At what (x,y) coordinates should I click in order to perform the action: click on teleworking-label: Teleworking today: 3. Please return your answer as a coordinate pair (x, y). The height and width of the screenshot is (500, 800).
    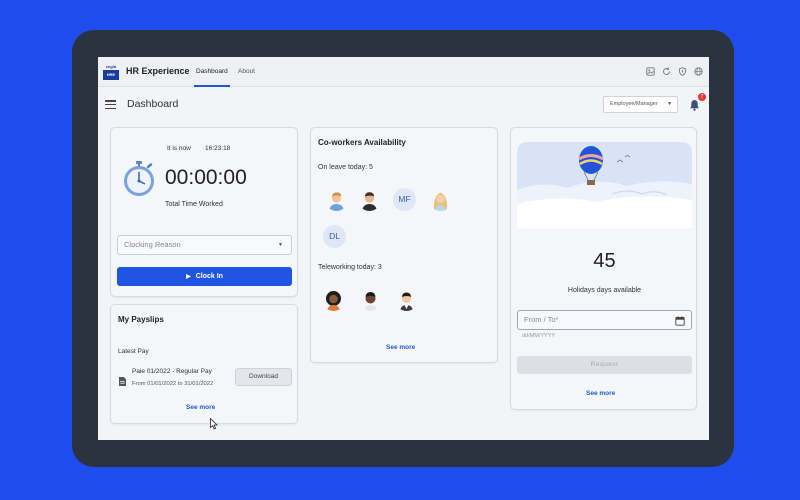
    Looking at the image, I should click on (350, 267).